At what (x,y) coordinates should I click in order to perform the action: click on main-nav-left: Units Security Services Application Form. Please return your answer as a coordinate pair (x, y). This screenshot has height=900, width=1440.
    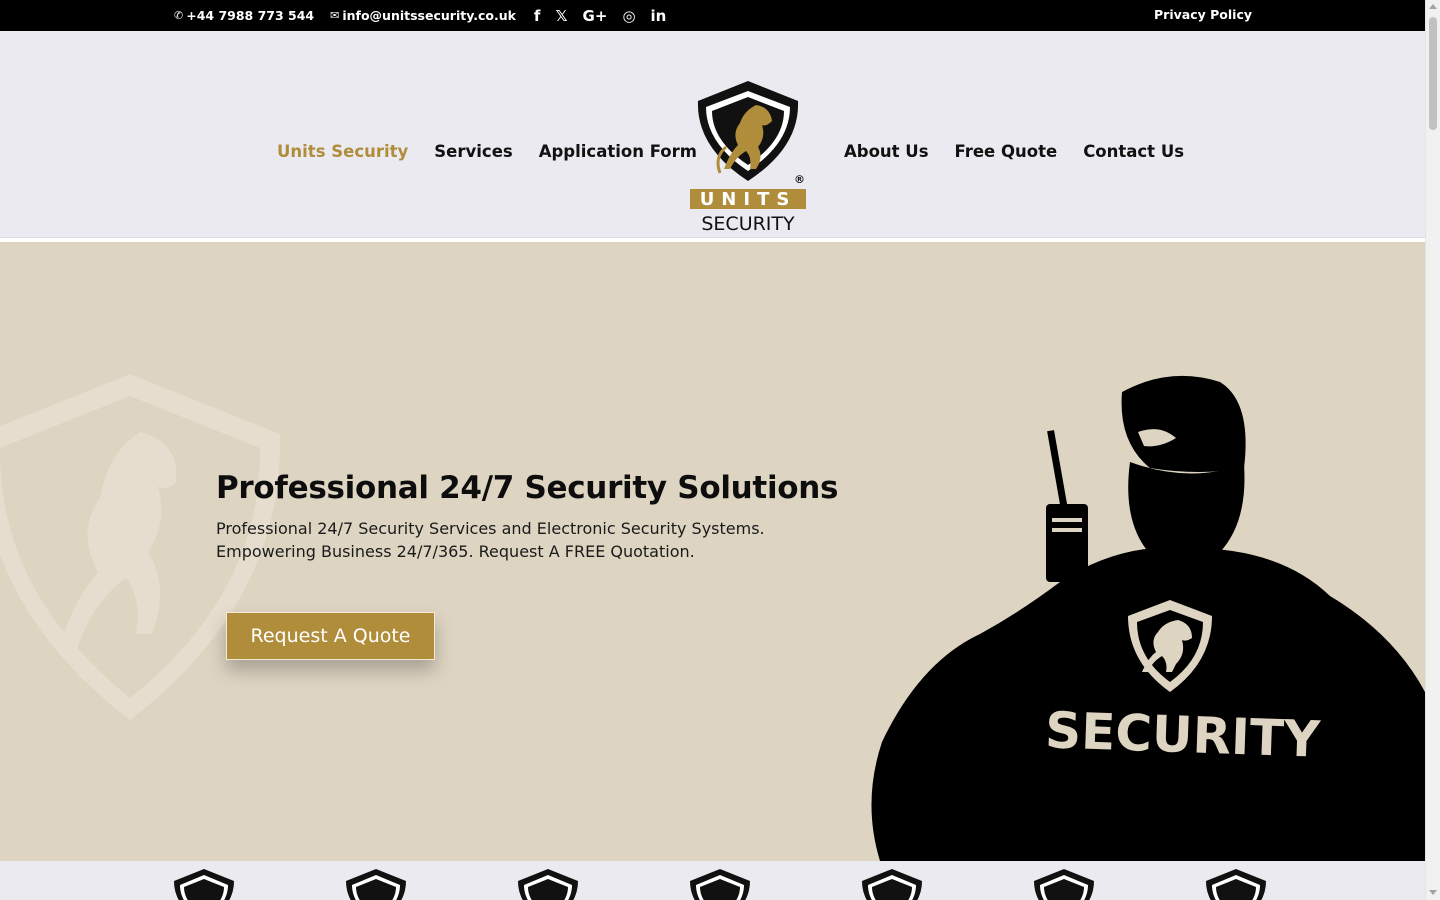
    Looking at the image, I should click on (500, 151).